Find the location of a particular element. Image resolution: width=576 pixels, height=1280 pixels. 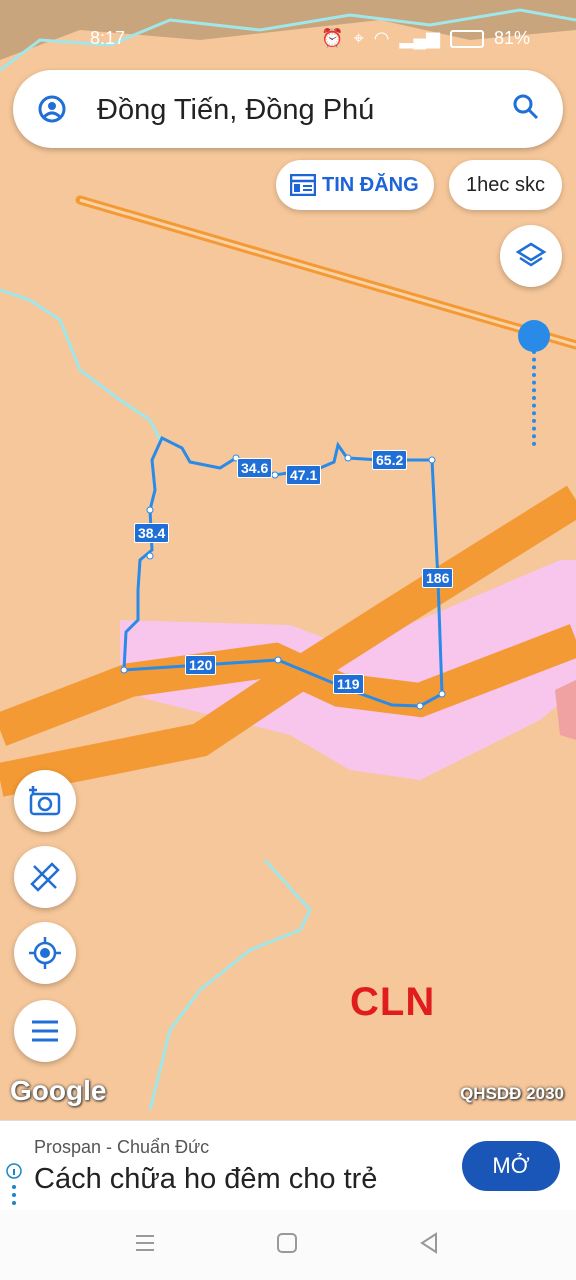

my-location-icon is located at coordinates (45, 953).